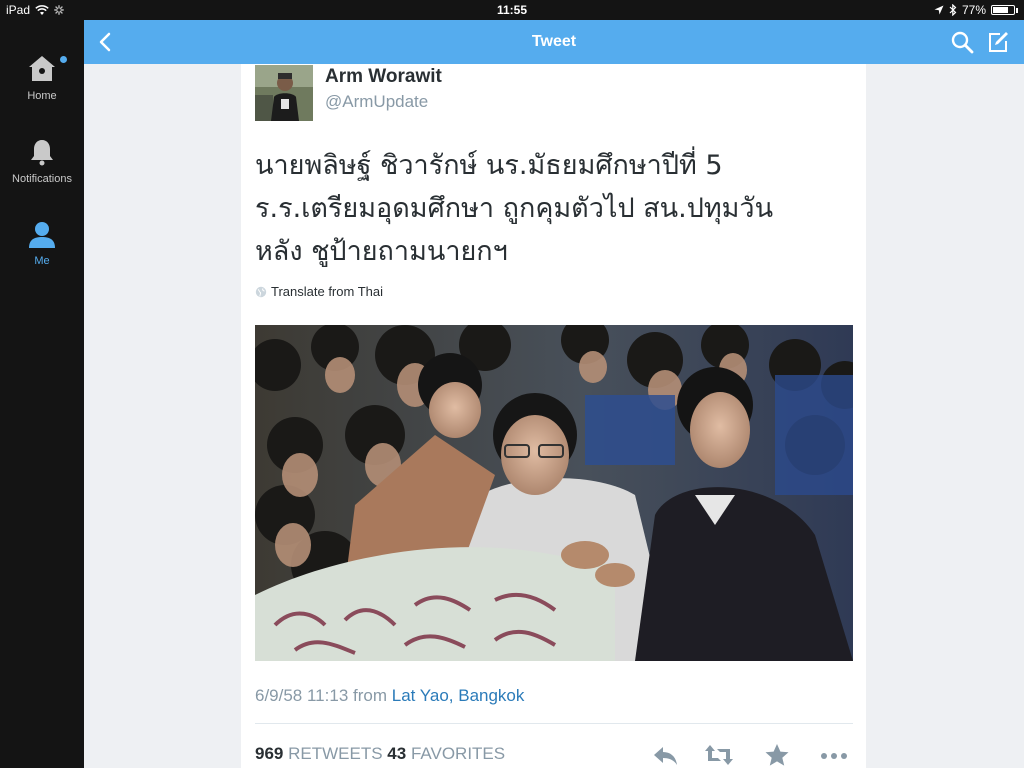 This screenshot has height=768, width=1024. What do you see at coordinates (1017, 10) in the screenshot?
I see `battery-nub` at bounding box center [1017, 10].